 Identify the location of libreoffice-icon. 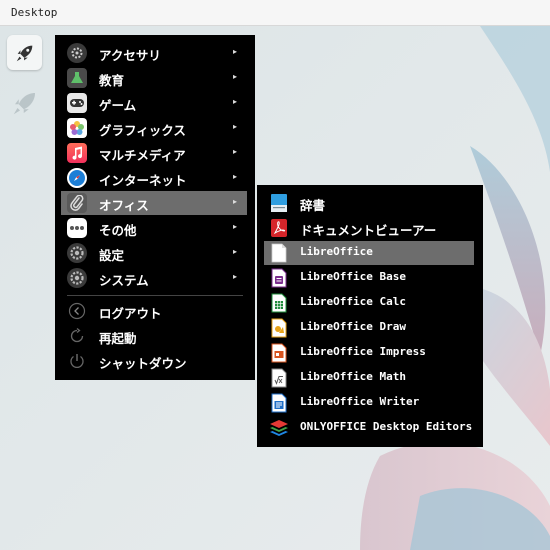
(279, 253).